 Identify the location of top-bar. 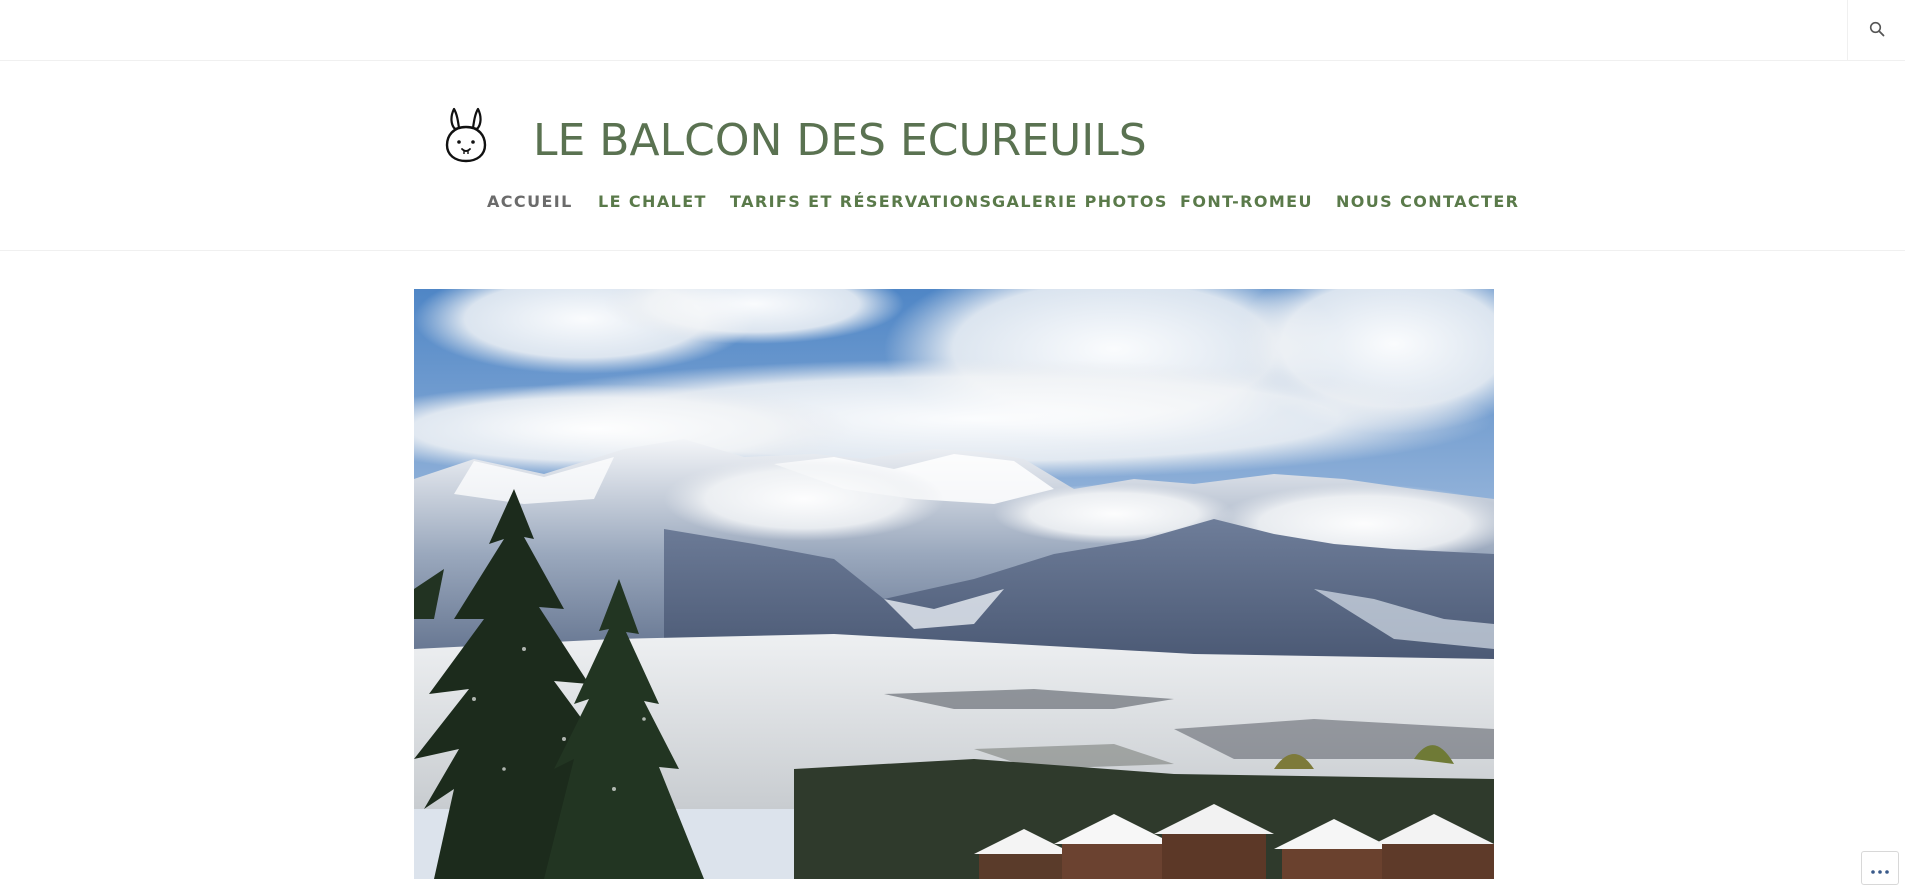
(952, 30).